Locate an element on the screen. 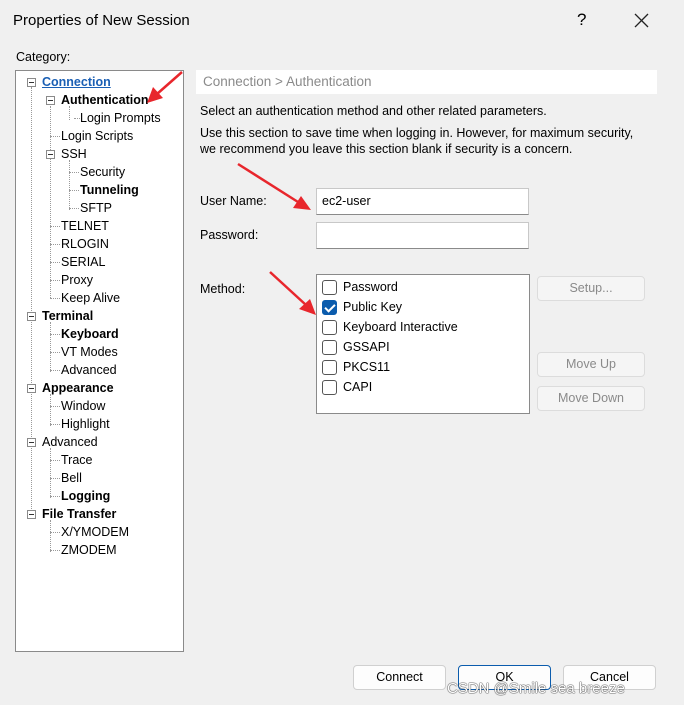 The image size is (684, 705). tree-item-ssh: SSH is located at coordinates (74, 154).